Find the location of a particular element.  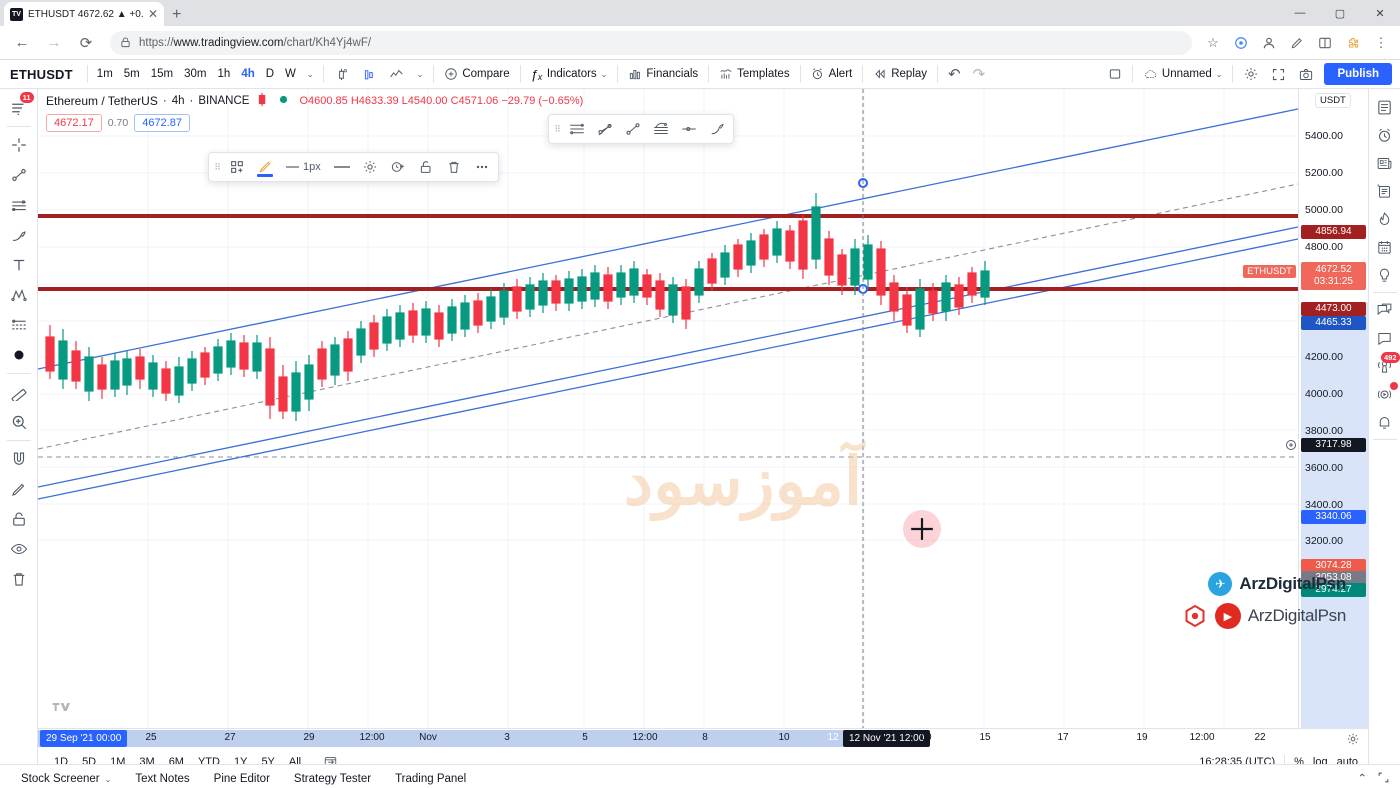

profile-icon is located at coordinates (1269, 43).